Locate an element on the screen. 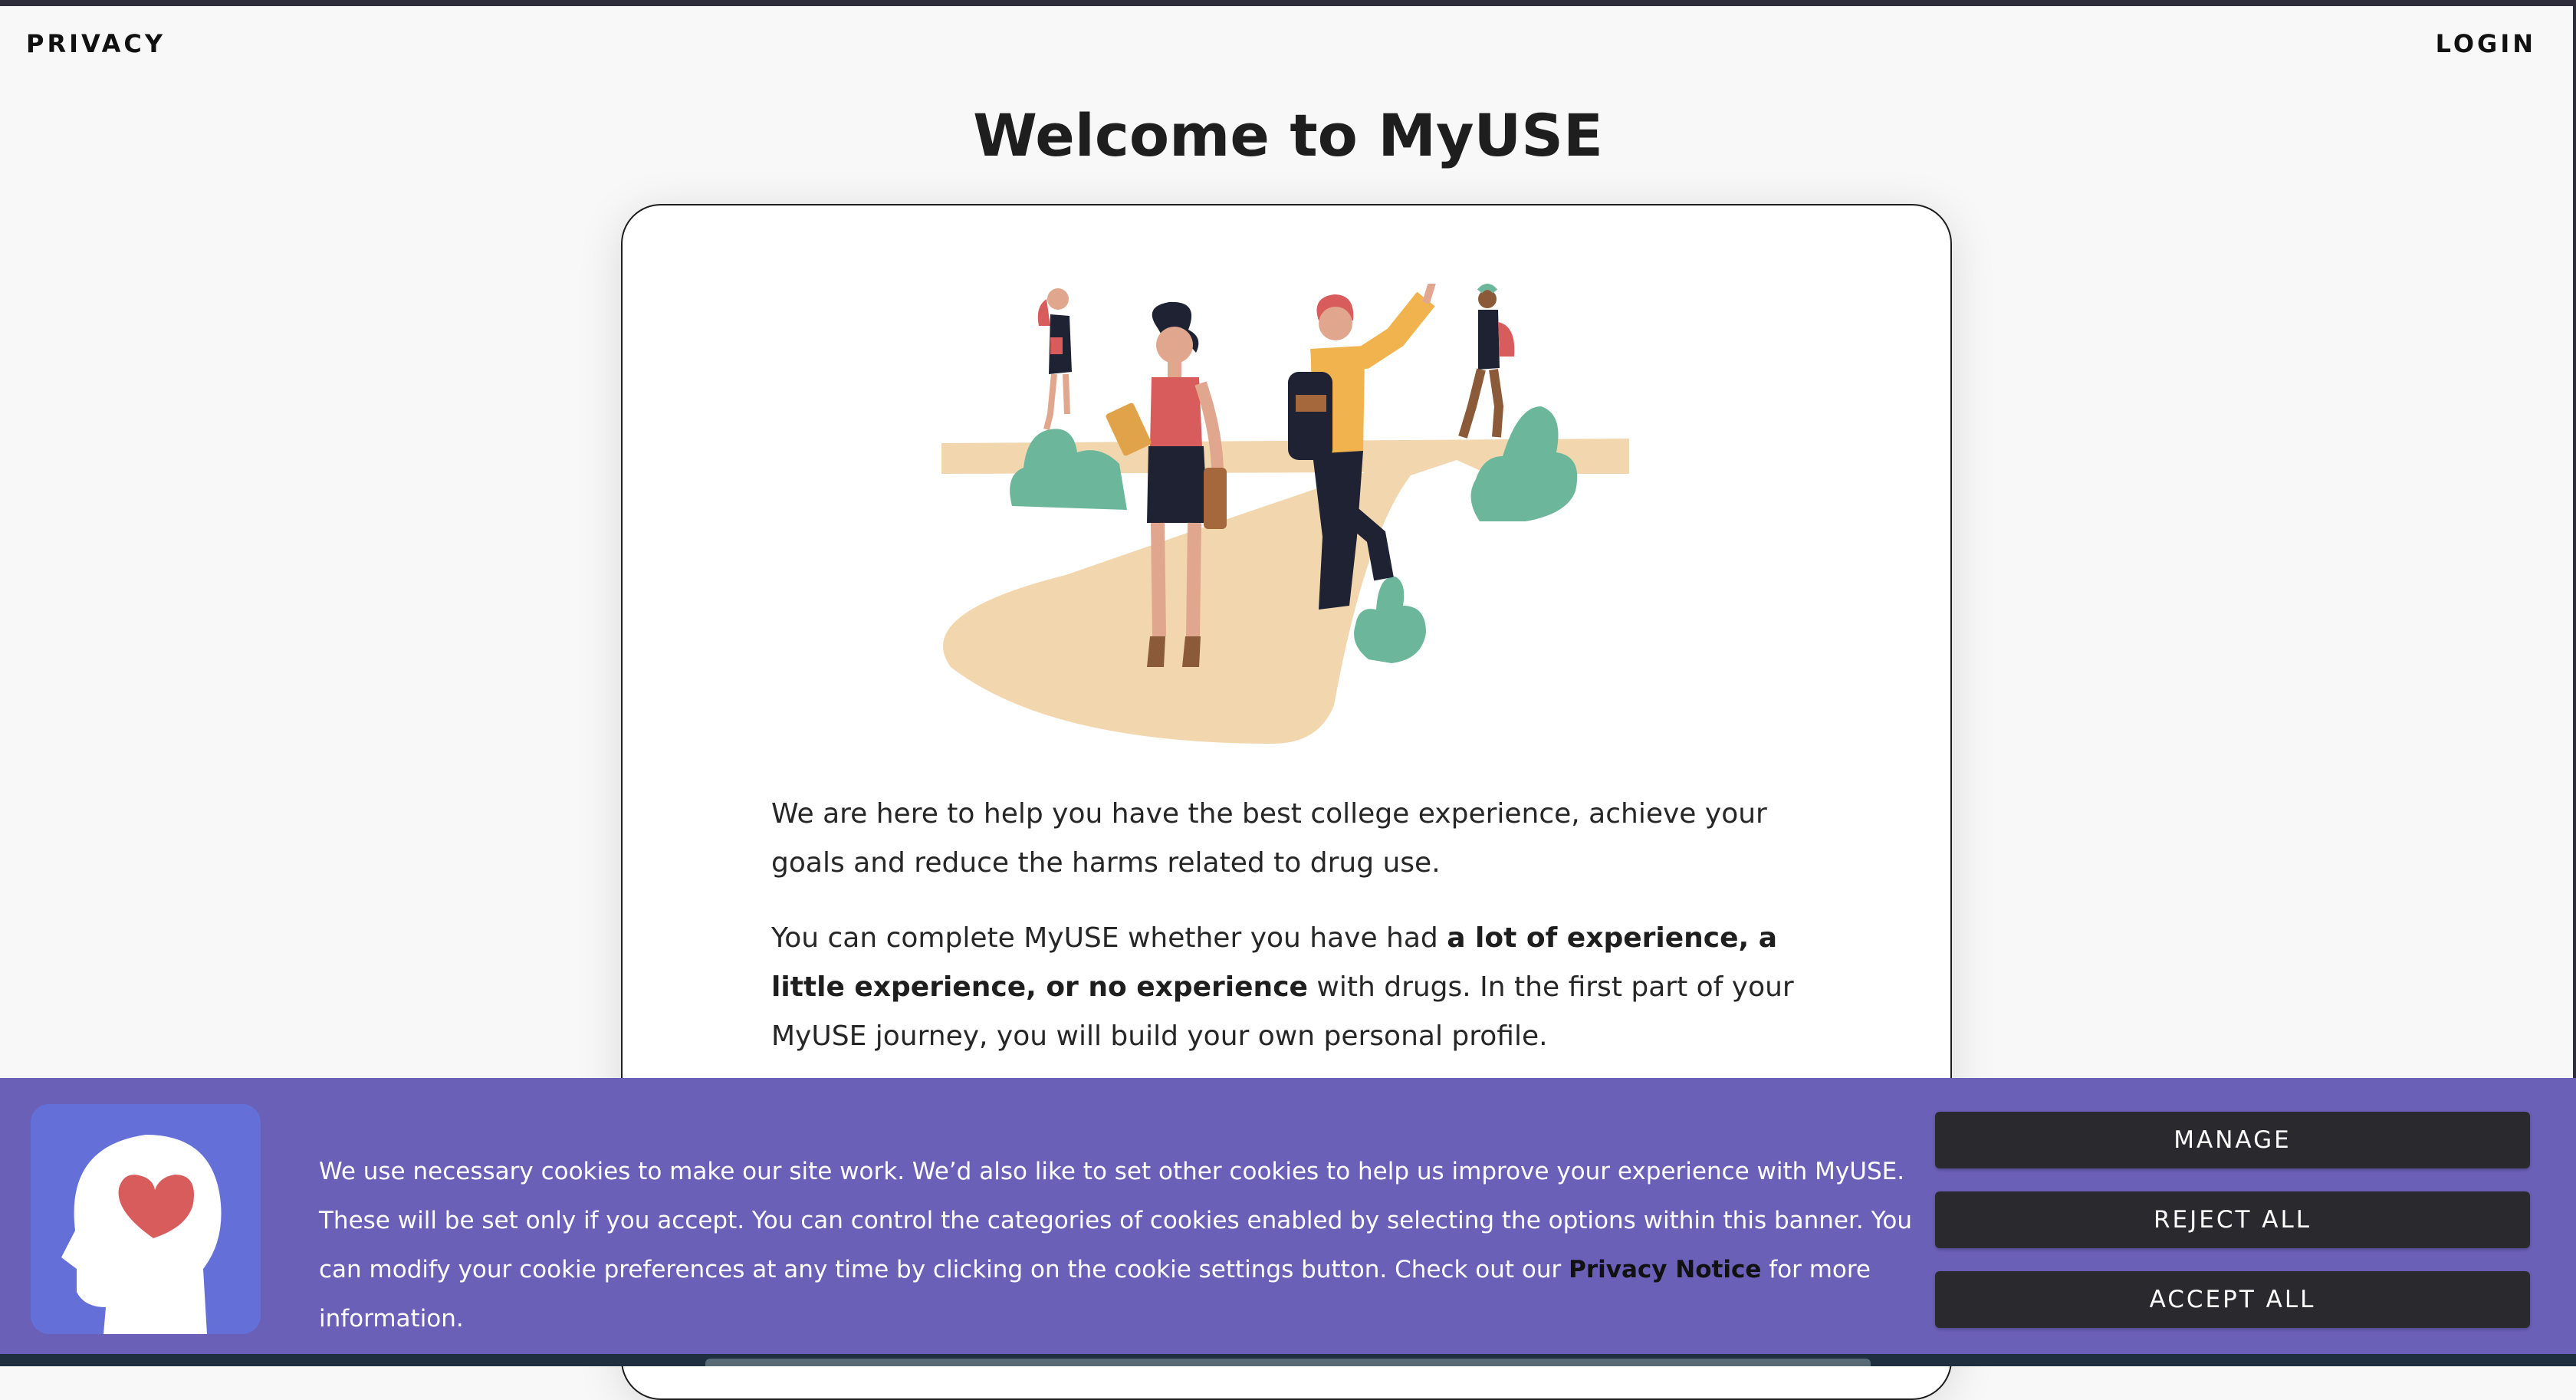 The height and width of the screenshot is (1400, 2576). page-bottom-handle is located at coordinates (1288, 1362).